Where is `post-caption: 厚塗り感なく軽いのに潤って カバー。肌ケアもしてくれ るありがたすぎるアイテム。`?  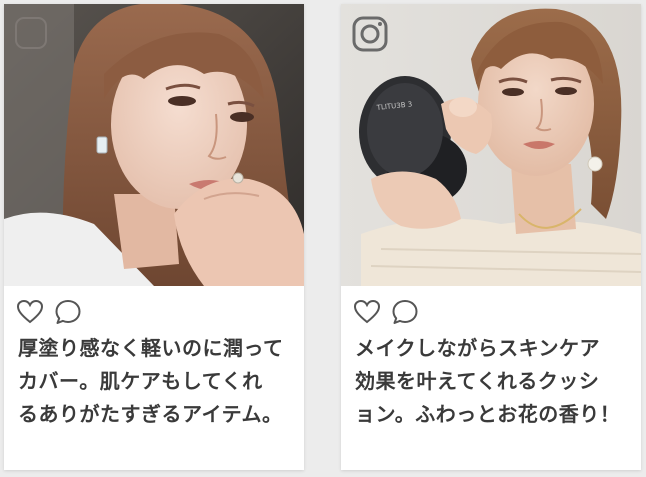
post-caption: 厚塗り感なく軽いのに潤って カバー。肌ケアもしてくれ るありがたすぎるアイテム。 is located at coordinates (151, 381).